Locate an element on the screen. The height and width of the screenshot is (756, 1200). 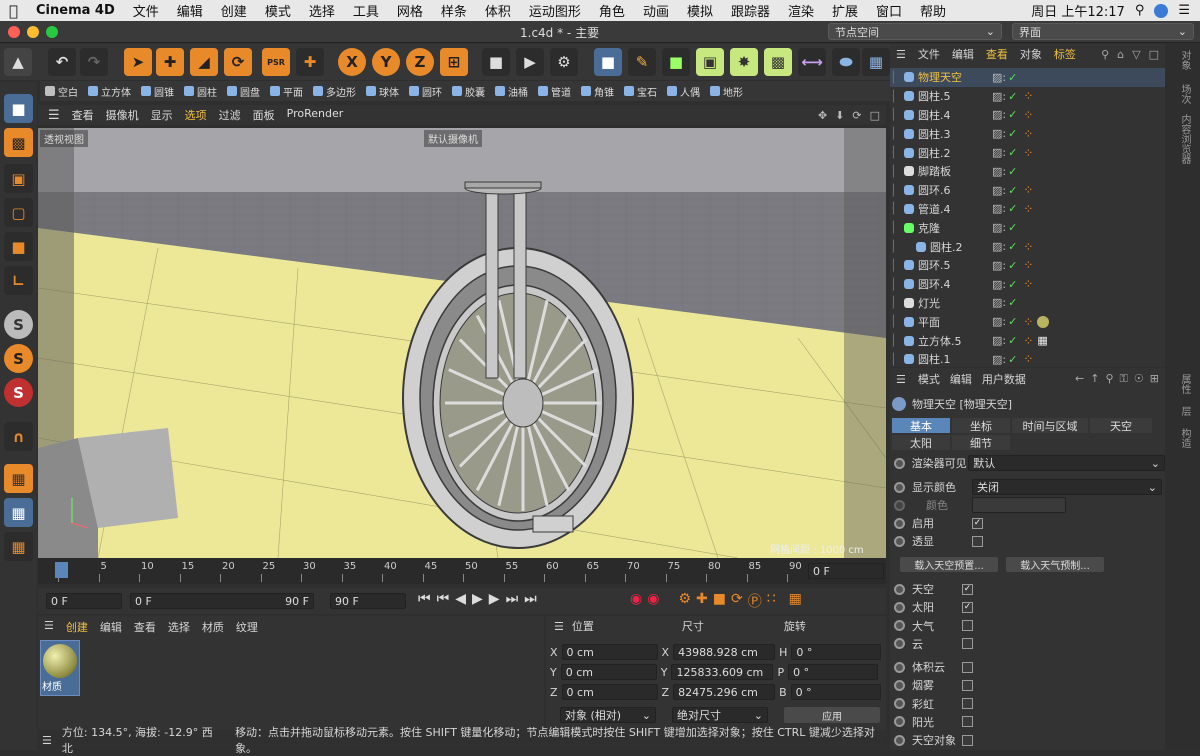
primitive-5: 圆盘 is located at coordinates (243, 91).